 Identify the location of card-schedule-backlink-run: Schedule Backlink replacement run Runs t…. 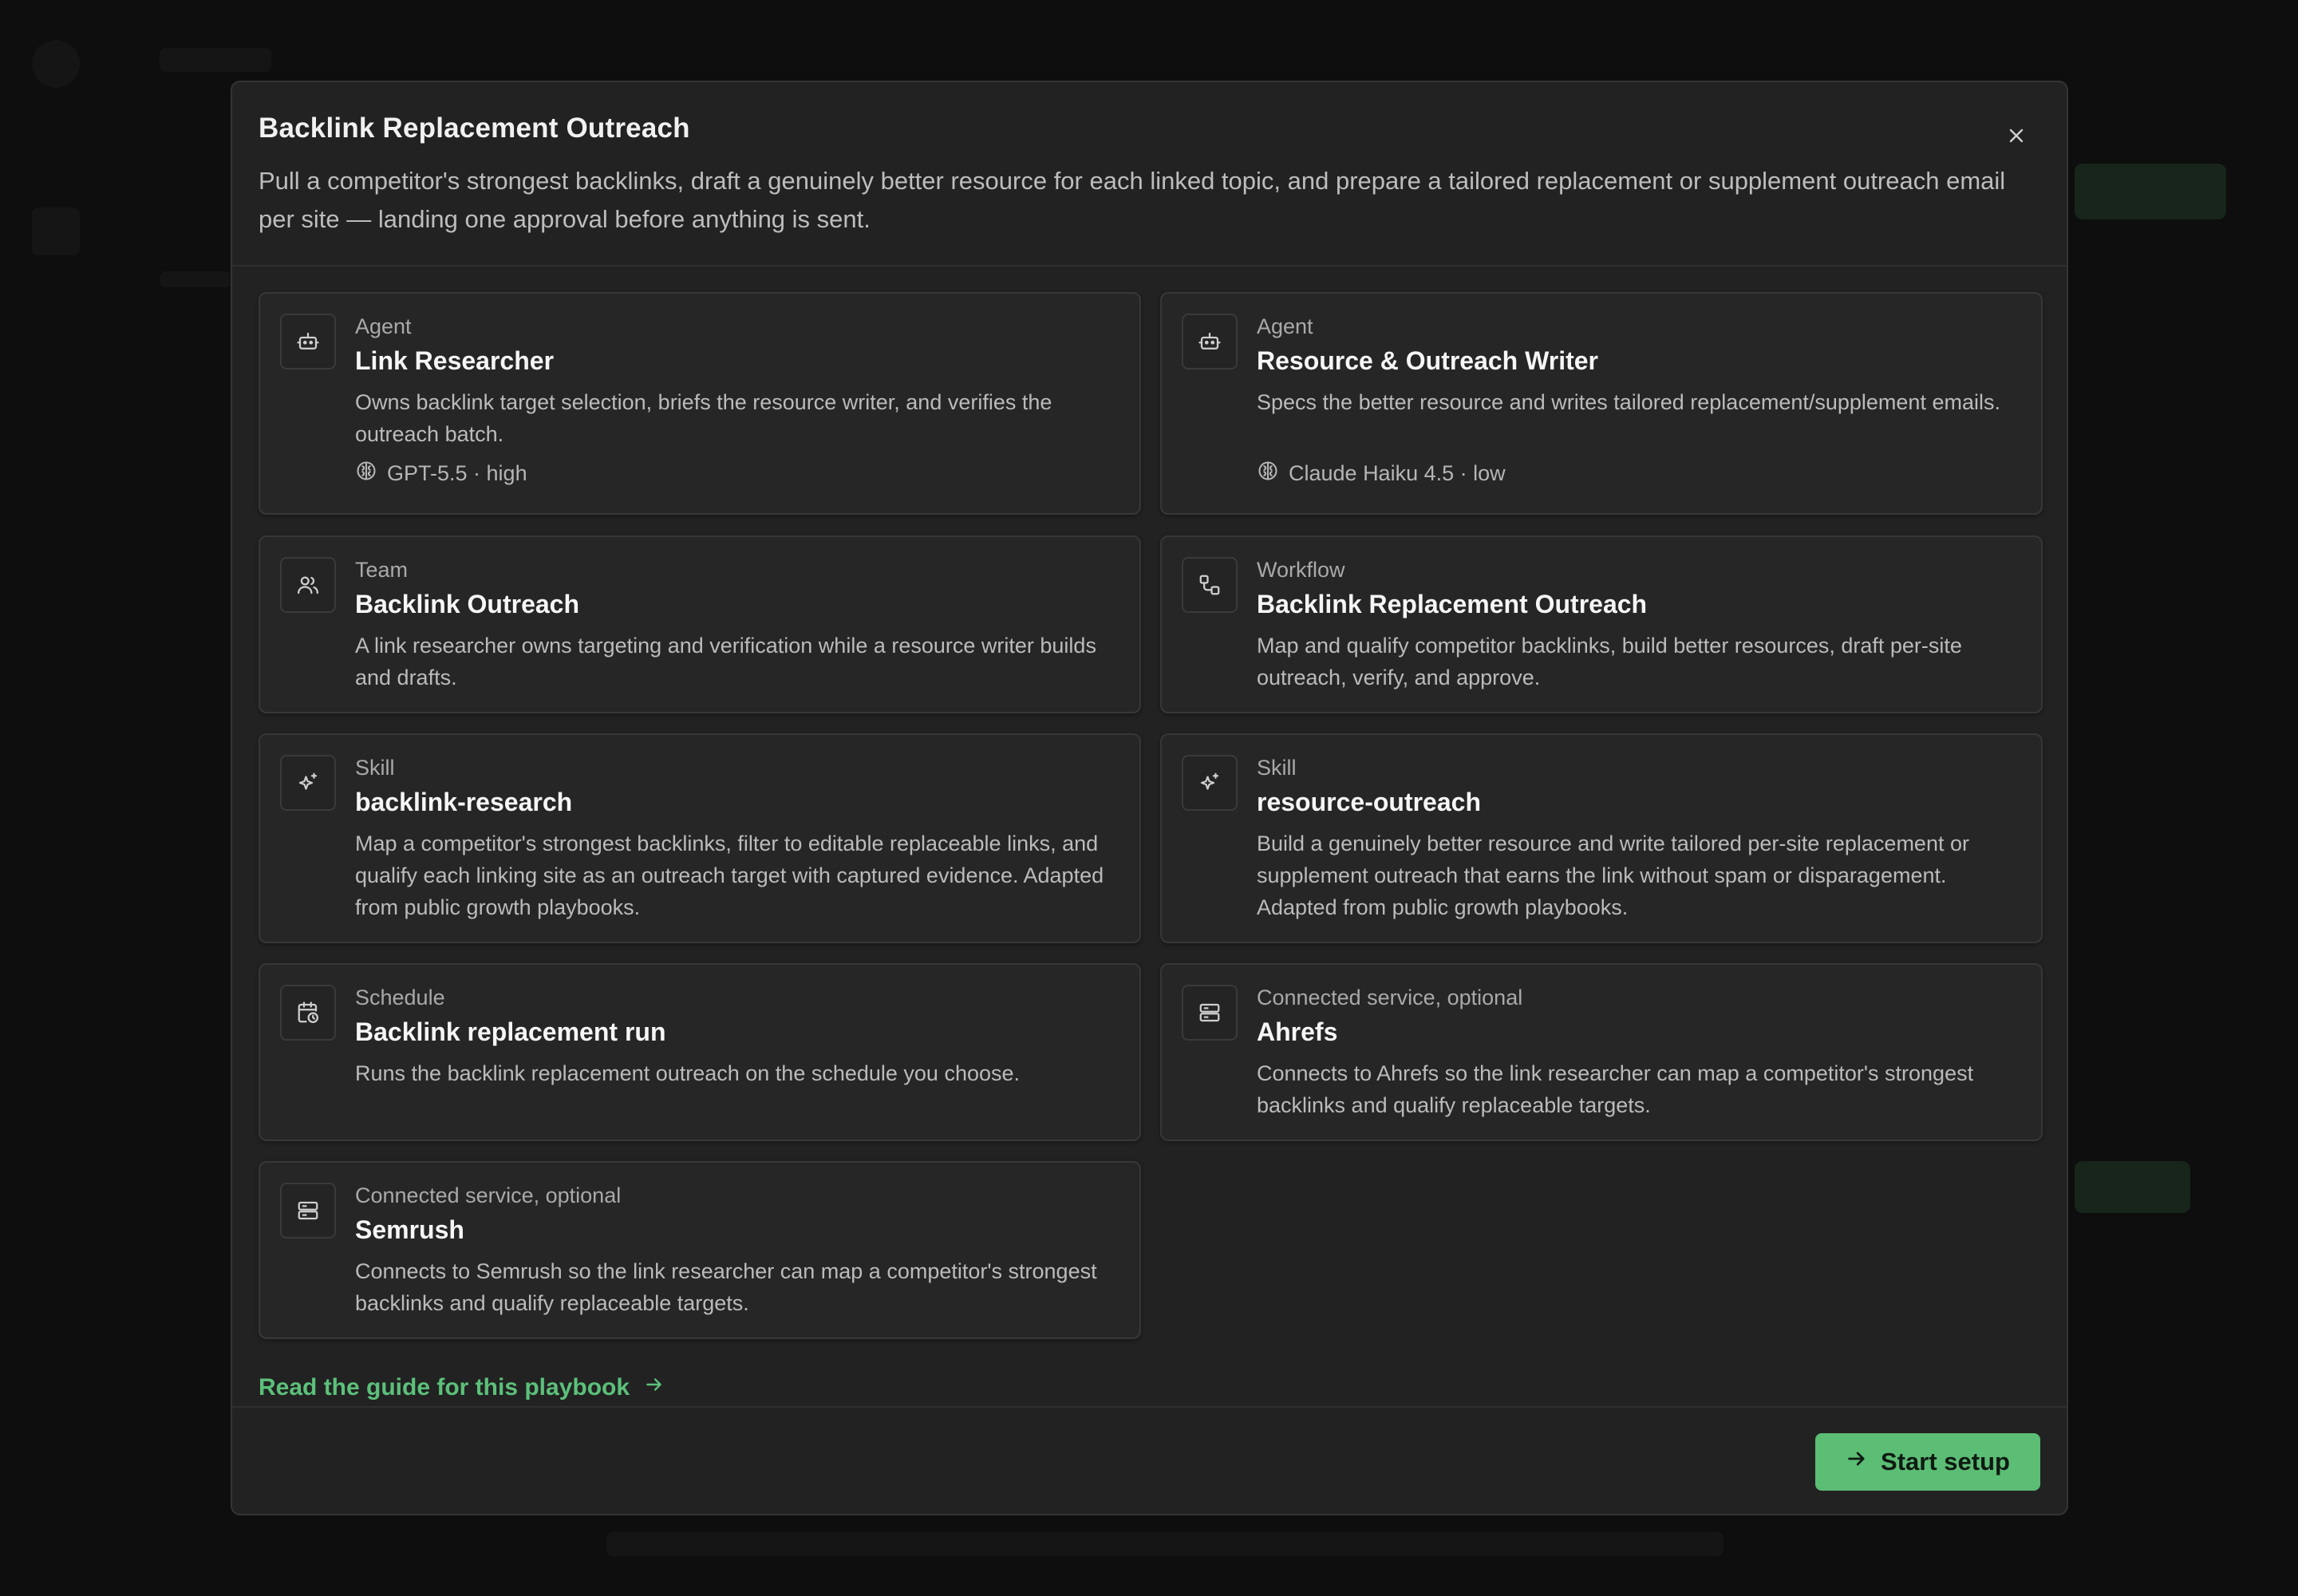
(700, 1052).